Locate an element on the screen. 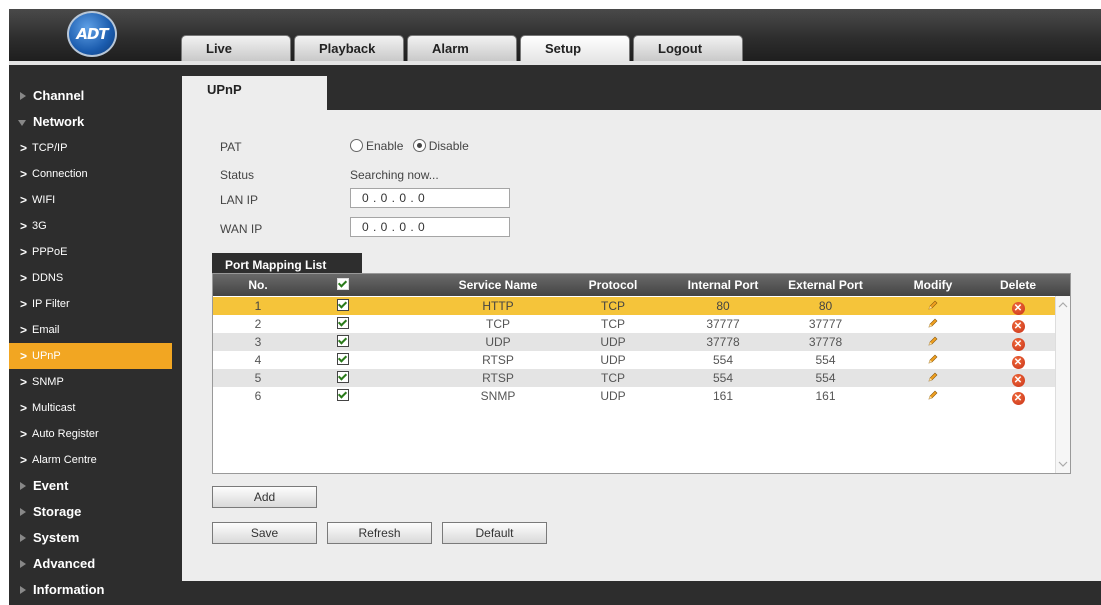 This screenshot has width=1101, height=605. sidebar-item-pppoe: > PPPoE is located at coordinates (95, 252).